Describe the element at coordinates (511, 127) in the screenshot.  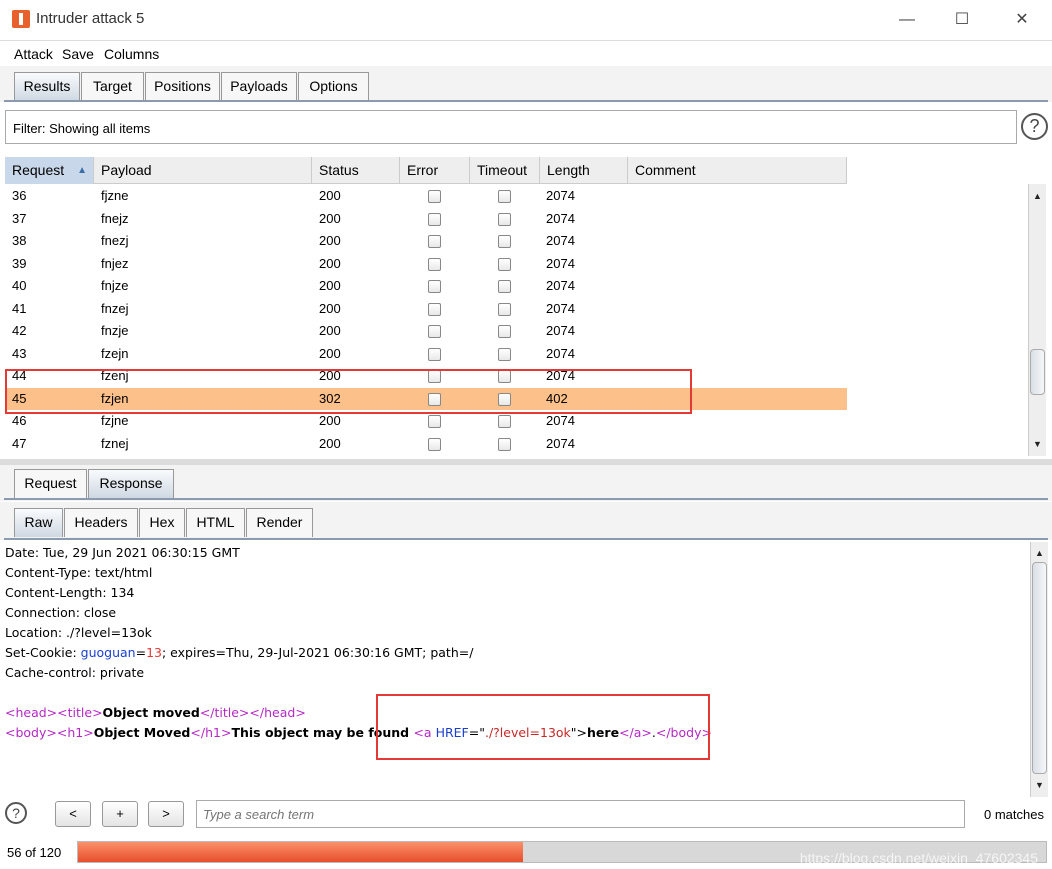
I see `filter-bar: Filter: Showing all items` at that location.